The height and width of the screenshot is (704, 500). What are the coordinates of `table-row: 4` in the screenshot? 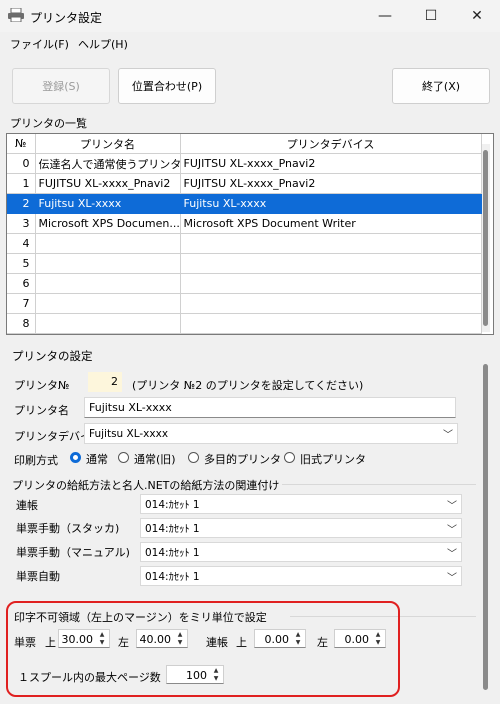 It's located at (244, 243).